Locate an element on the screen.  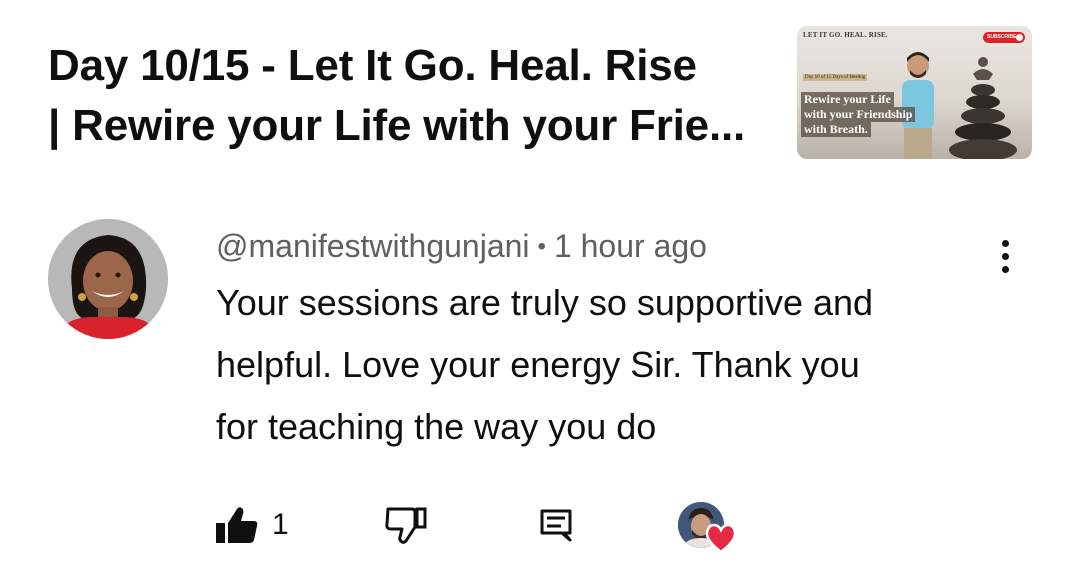
reply-button is located at coordinates (556, 525).